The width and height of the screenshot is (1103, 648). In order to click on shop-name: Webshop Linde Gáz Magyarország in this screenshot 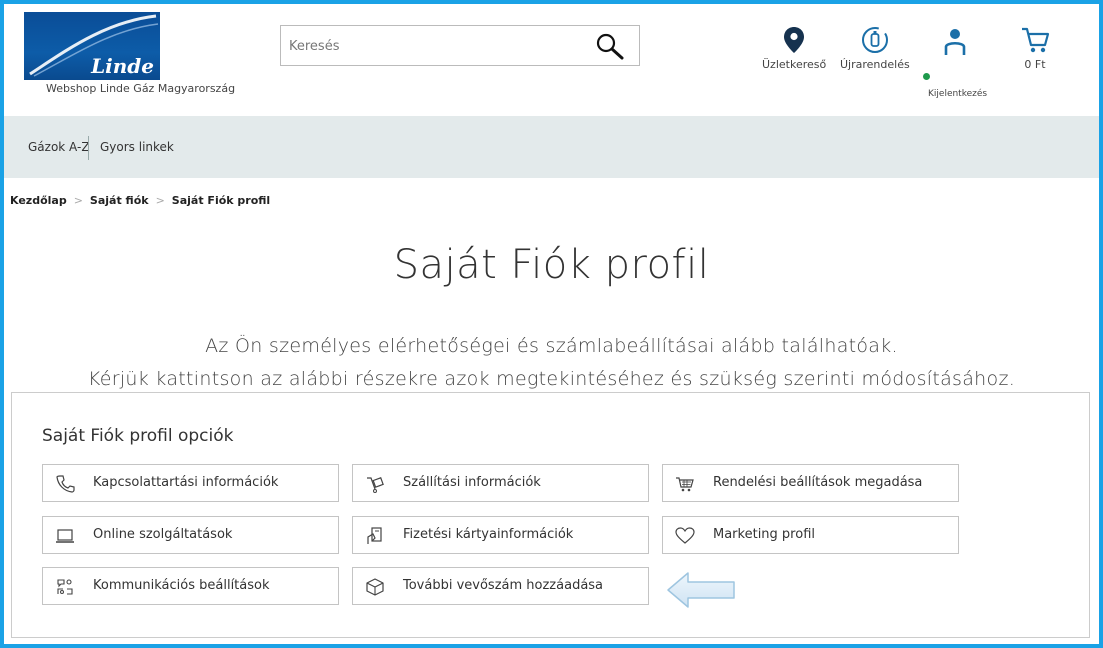, I will do `click(141, 88)`.